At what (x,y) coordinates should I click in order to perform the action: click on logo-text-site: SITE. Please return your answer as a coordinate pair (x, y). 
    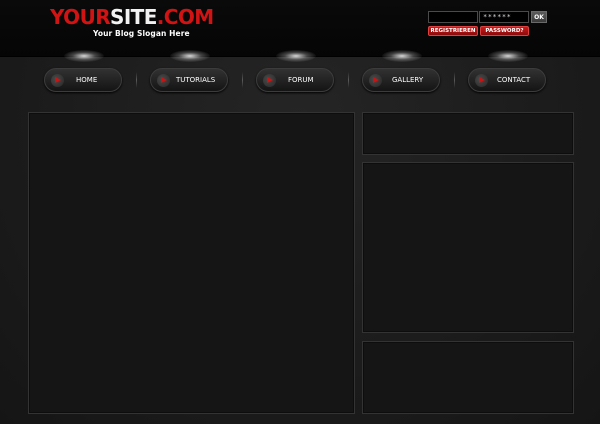
    Looking at the image, I should click on (133, 17).